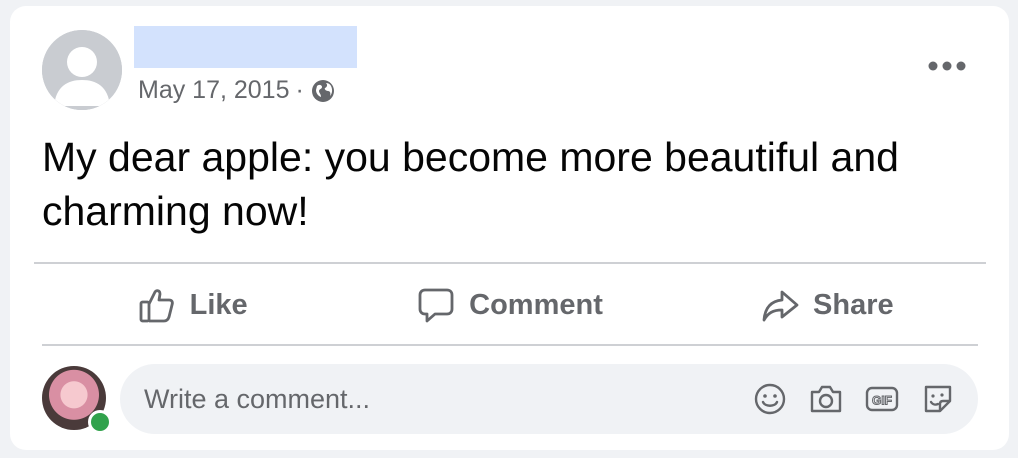  Describe the element at coordinates (938, 399) in the screenshot. I see `sticker-icon` at that location.